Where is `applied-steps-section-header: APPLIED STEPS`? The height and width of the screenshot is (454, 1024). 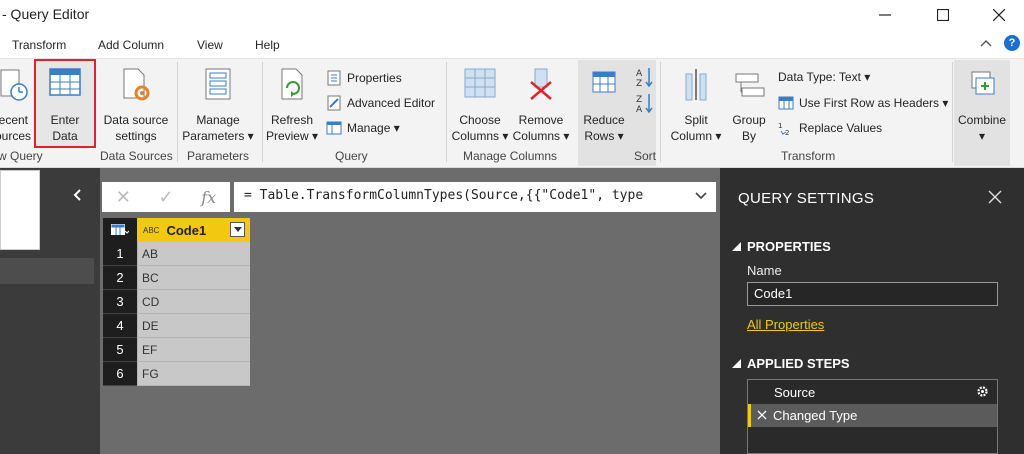 applied-steps-section-header: APPLIED STEPS is located at coordinates (791, 363).